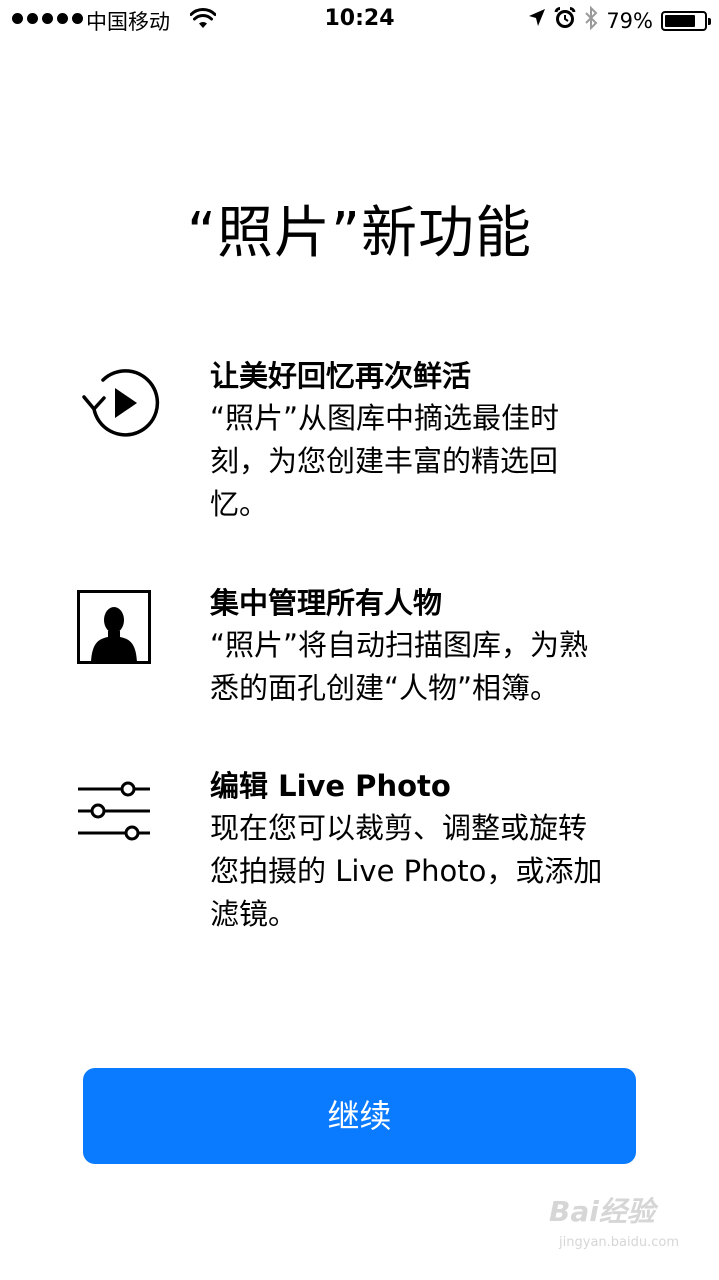  I want to click on feature-desc-line: “照片”将自动扫描图库，为熟, so click(399, 645).